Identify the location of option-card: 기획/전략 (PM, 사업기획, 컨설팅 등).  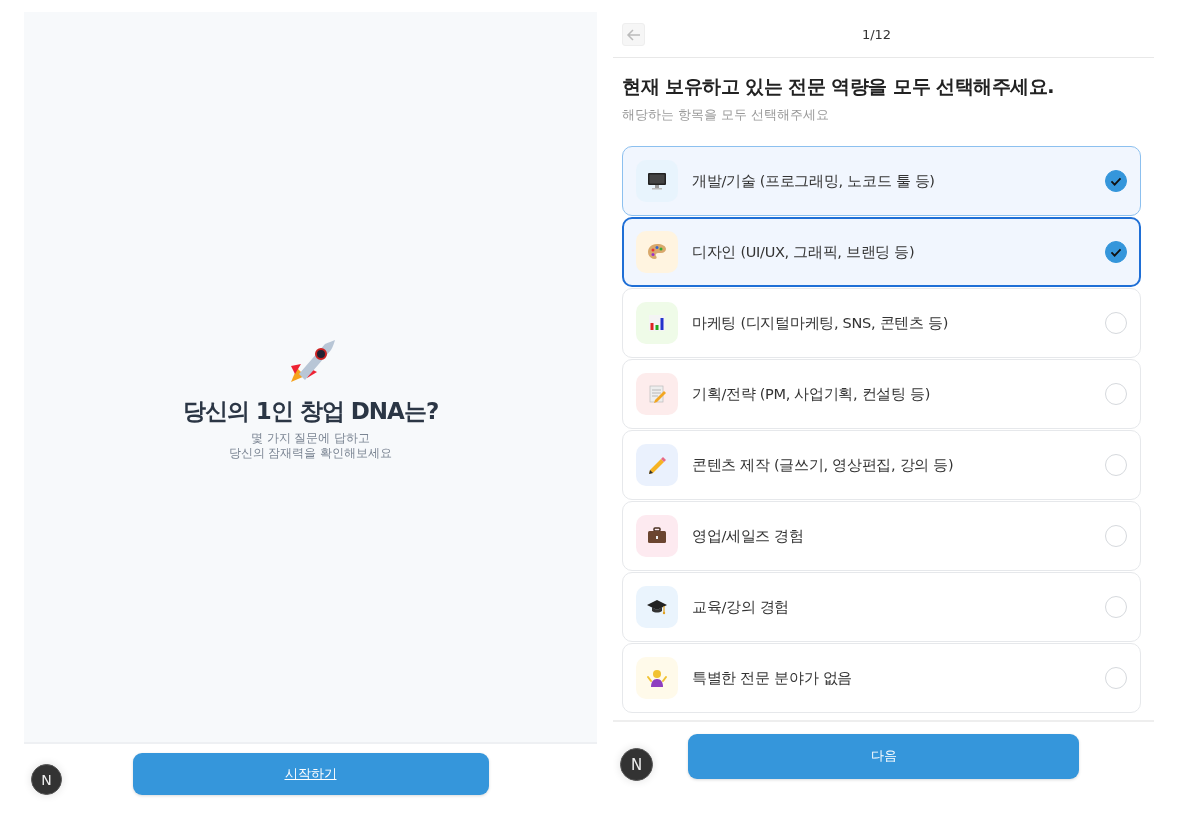
(881, 394).